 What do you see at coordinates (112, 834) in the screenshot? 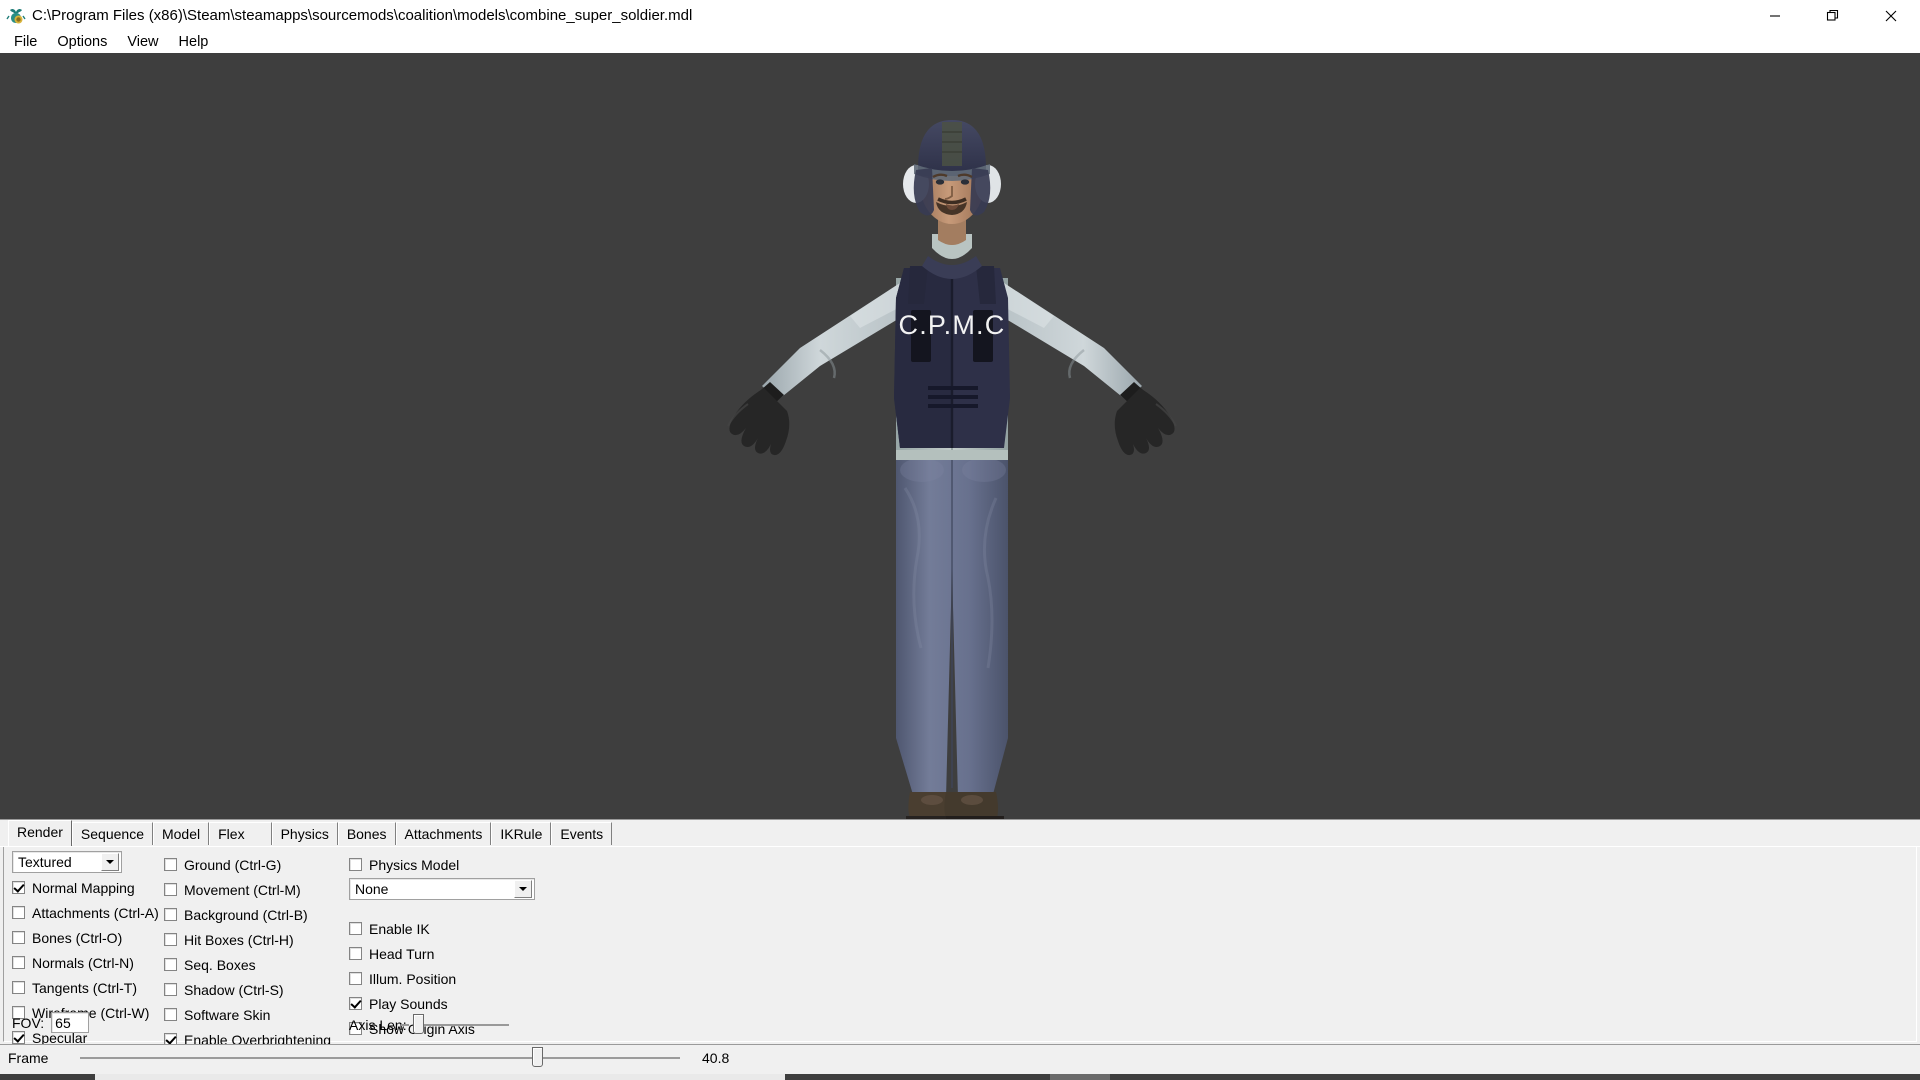
I see `tab-sequence: Sequence` at bounding box center [112, 834].